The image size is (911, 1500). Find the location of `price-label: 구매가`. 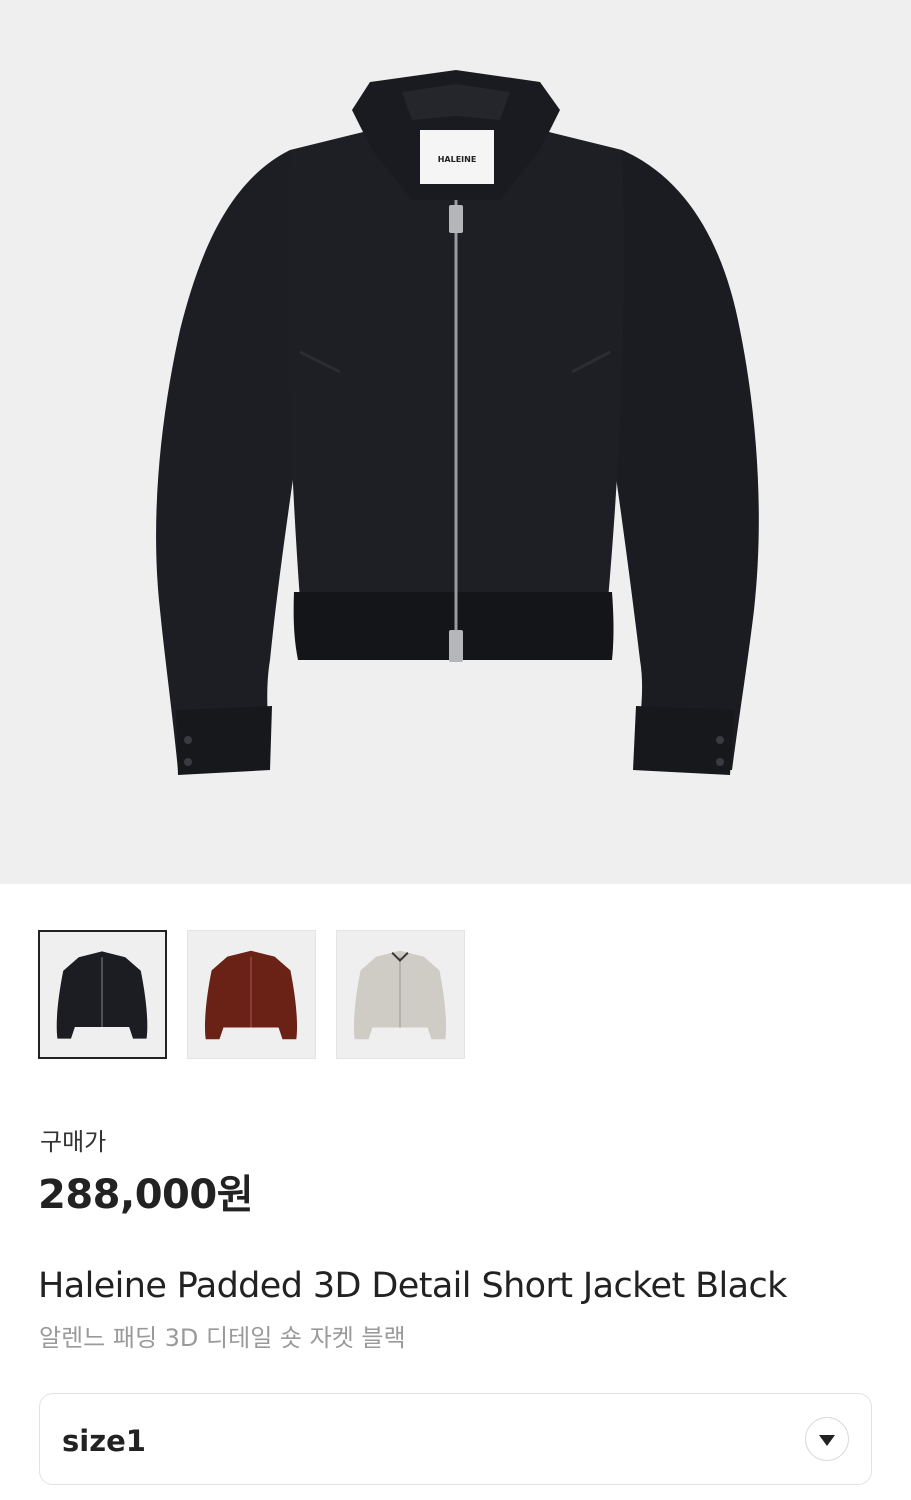

price-label: 구매가 is located at coordinates (73, 1142).